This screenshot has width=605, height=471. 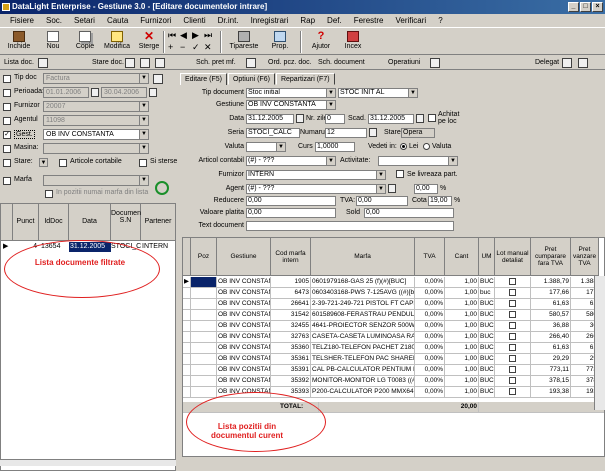 What do you see at coordinates (363, 257) in the screenshot?
I see `header-marfa: Marfa` at bounding box center [363, 257].